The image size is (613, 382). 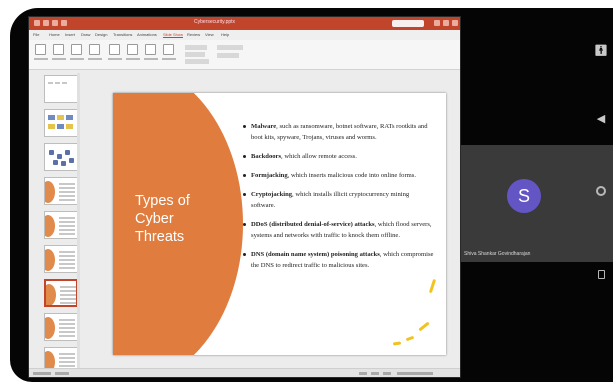 What do you see at coordinates (37, 23) in the screenshot?
I see `autosave-icon` at bounding box center [37, 23].